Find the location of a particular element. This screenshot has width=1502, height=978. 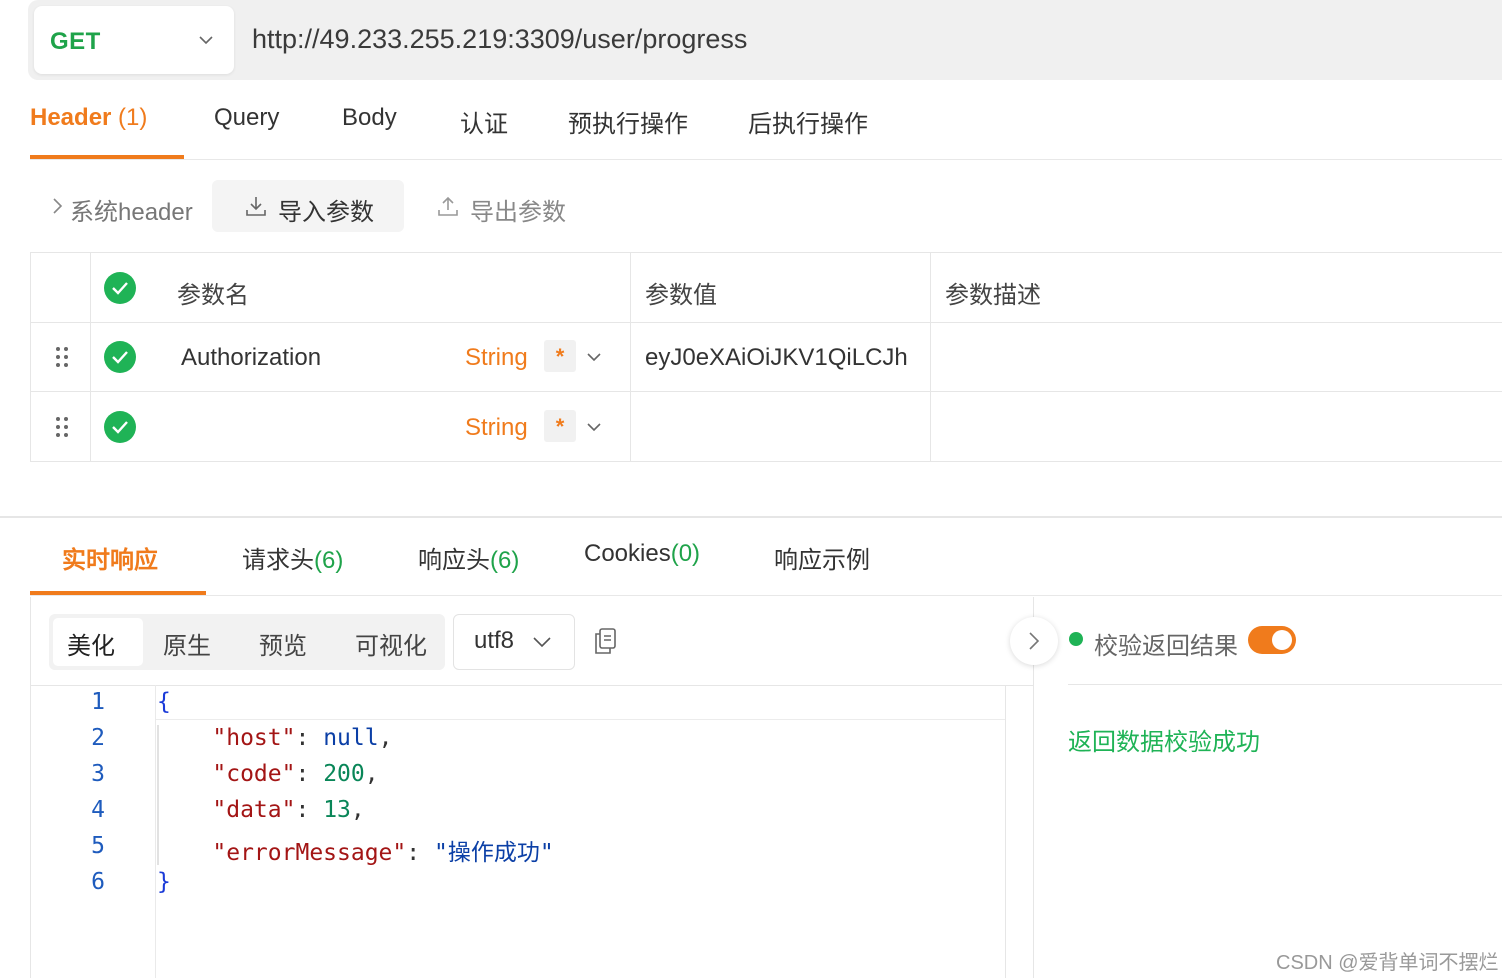

response-tabs: 实时响应 请求头(6) 响应头(6) Cookies(0) 响应示例 is located at coordinates (766, 566).